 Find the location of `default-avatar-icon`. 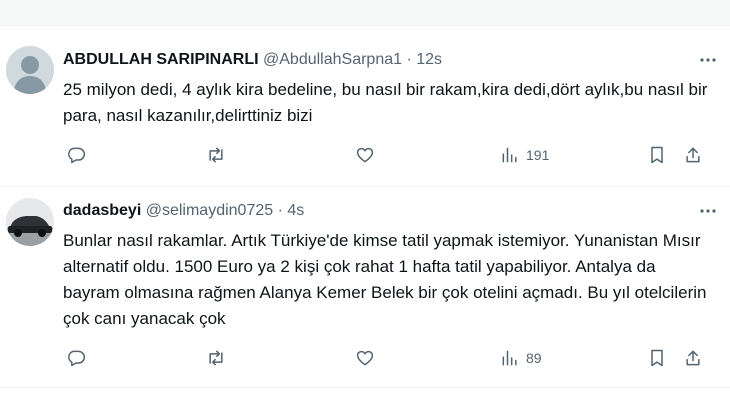

default-avatar-icon is located at coordinates (30, 70).